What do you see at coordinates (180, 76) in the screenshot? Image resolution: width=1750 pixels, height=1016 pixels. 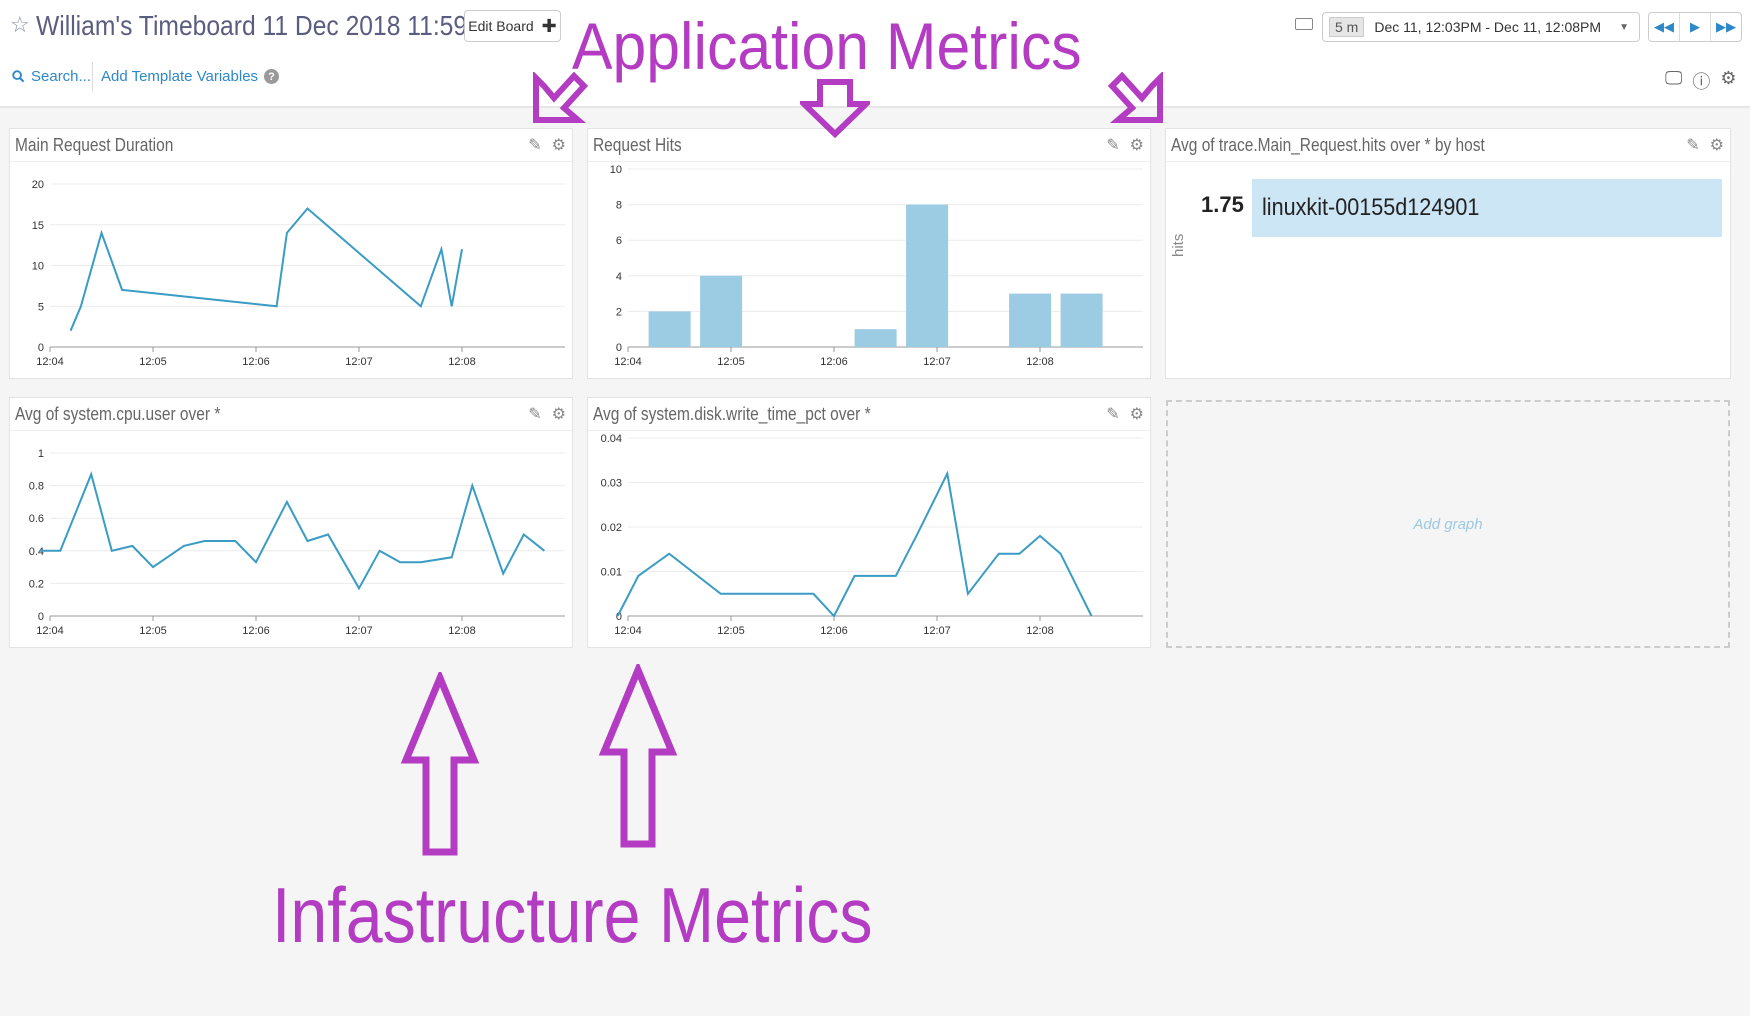 I see `template-variables-label: Add Template Variables` at bounding box center [180, 76].